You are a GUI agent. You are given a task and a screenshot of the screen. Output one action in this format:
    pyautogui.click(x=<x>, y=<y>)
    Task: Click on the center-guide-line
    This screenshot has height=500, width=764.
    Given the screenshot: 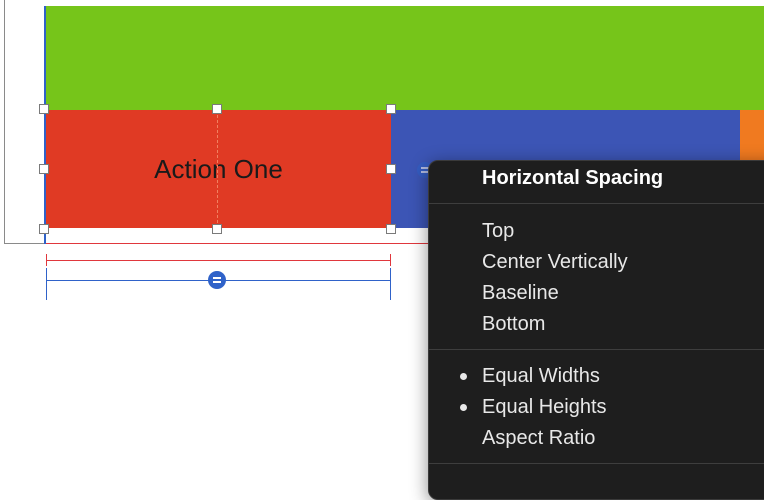 What is the action you would take?
    pyautogui.click(x=218, y=169)
    